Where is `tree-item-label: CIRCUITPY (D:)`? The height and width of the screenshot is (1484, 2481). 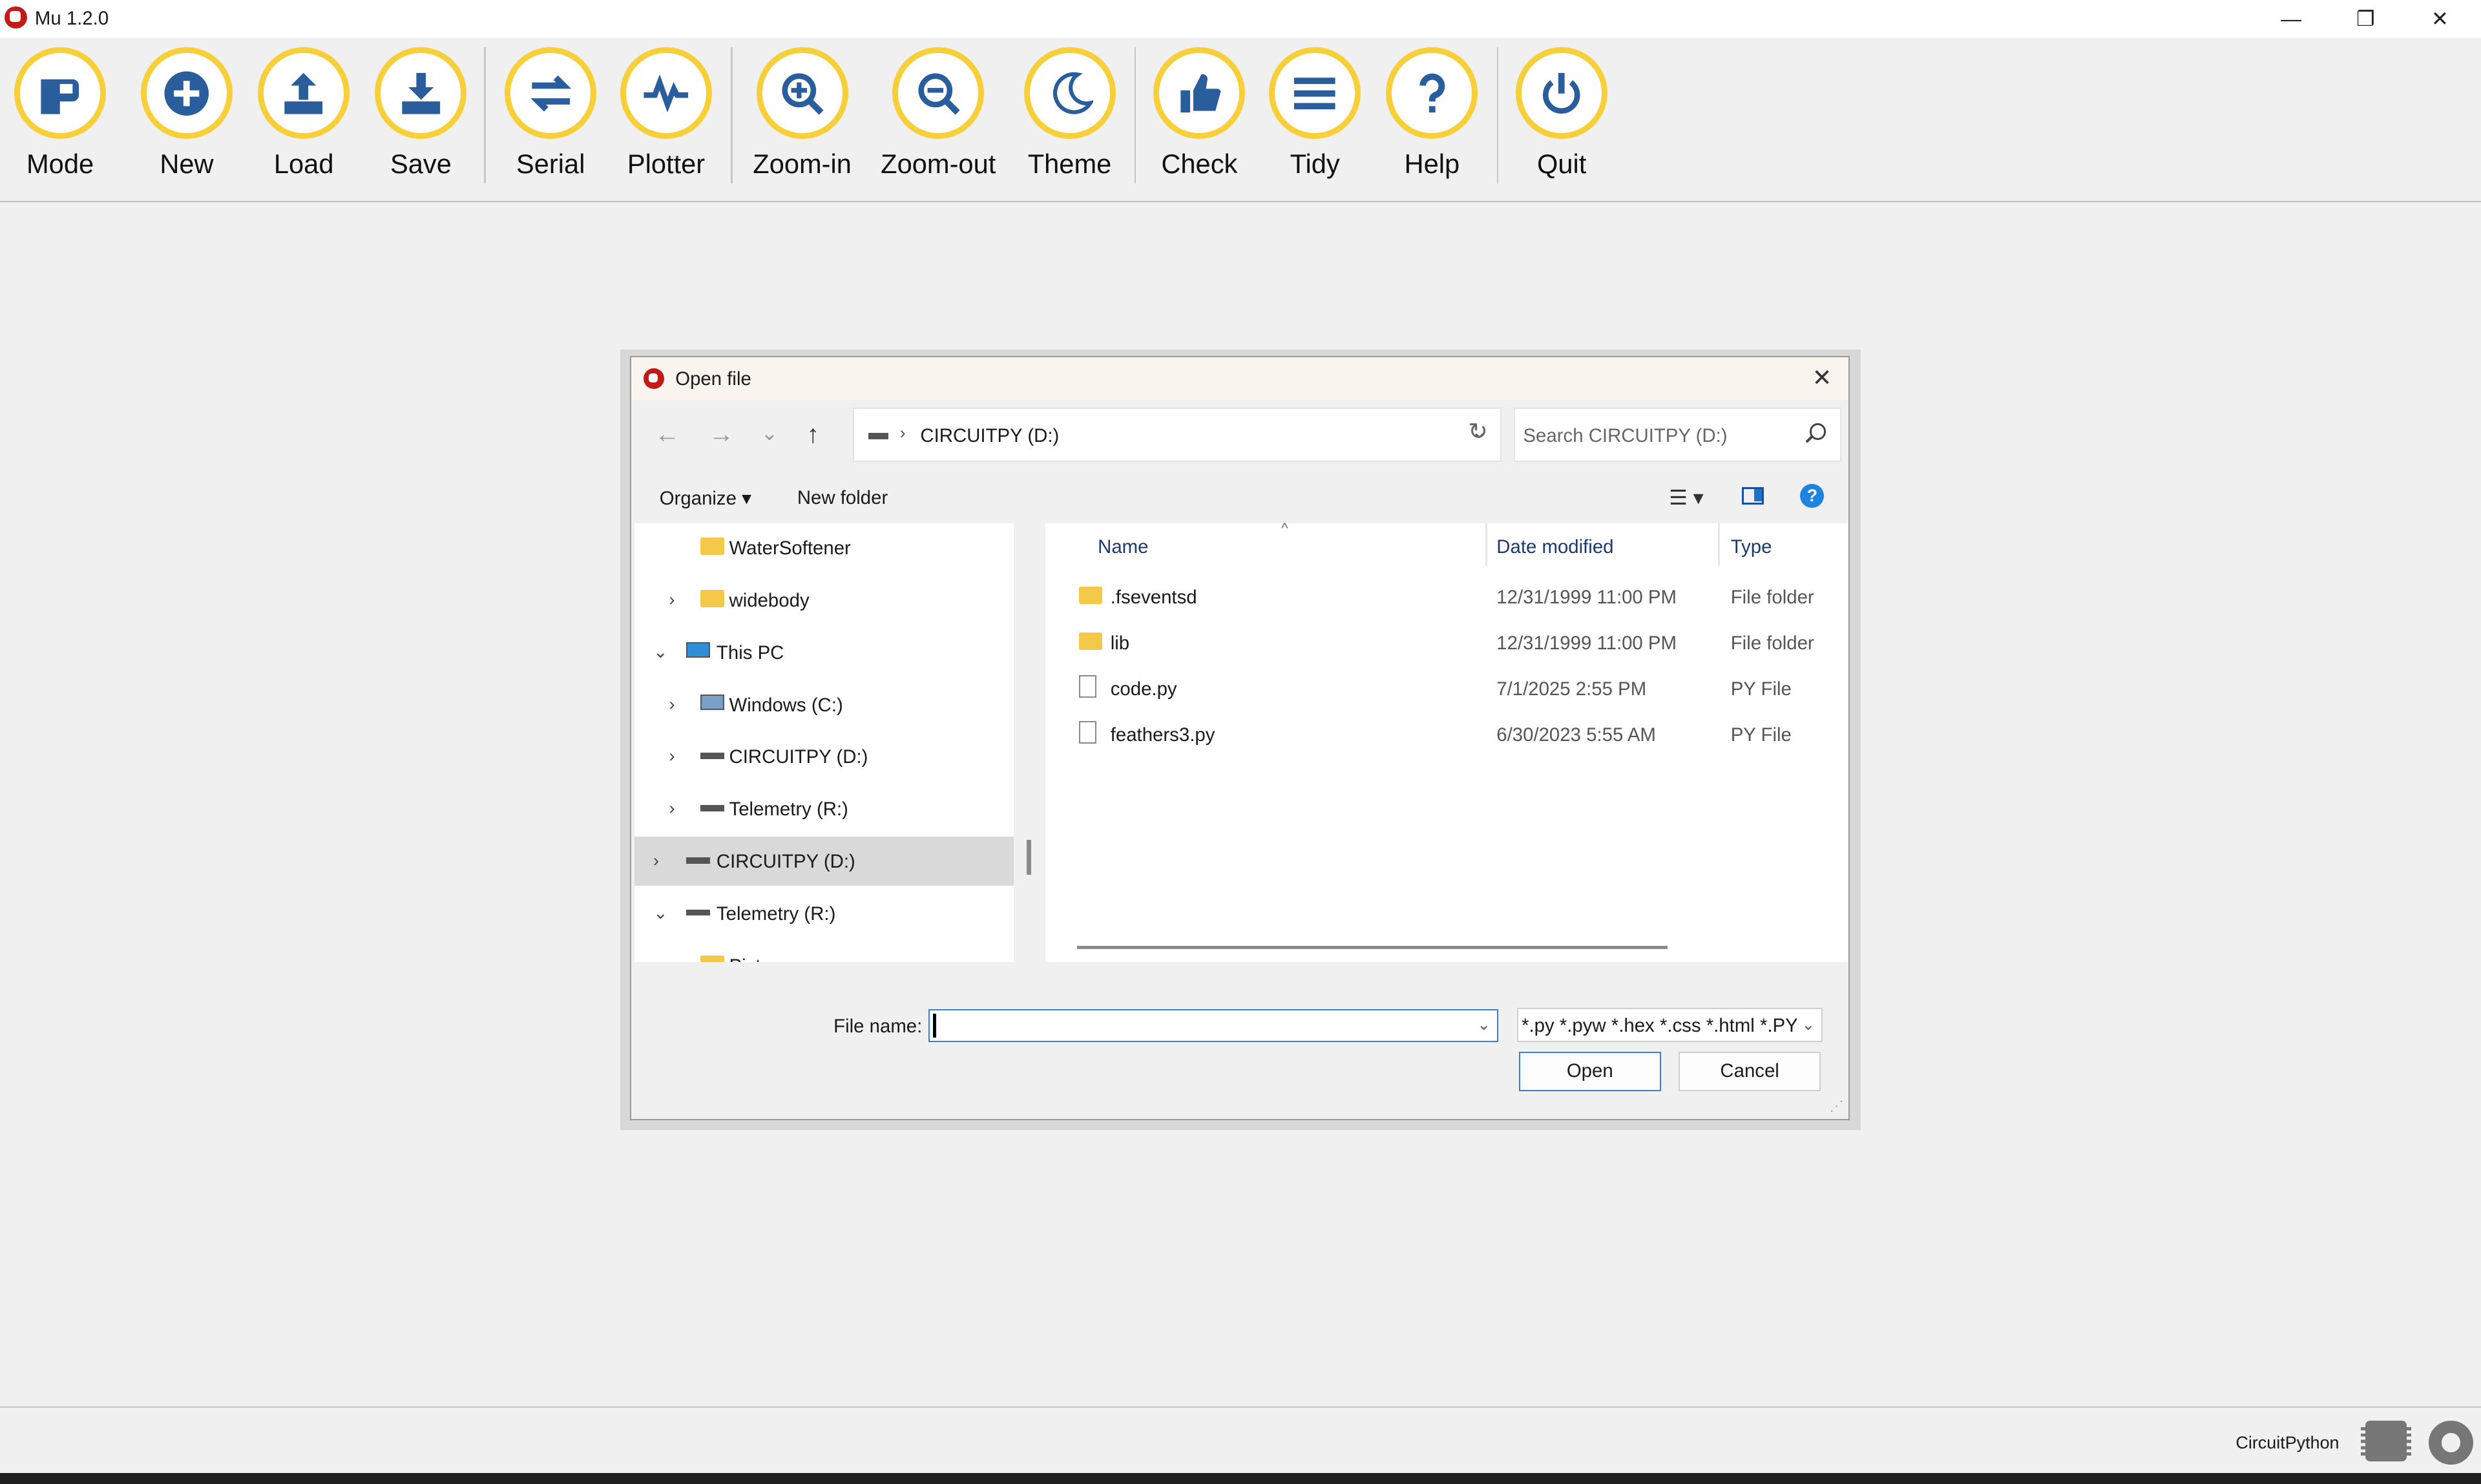
tree-item-label: CIRCUITPY (D:) is located at coordinates (785, 862).